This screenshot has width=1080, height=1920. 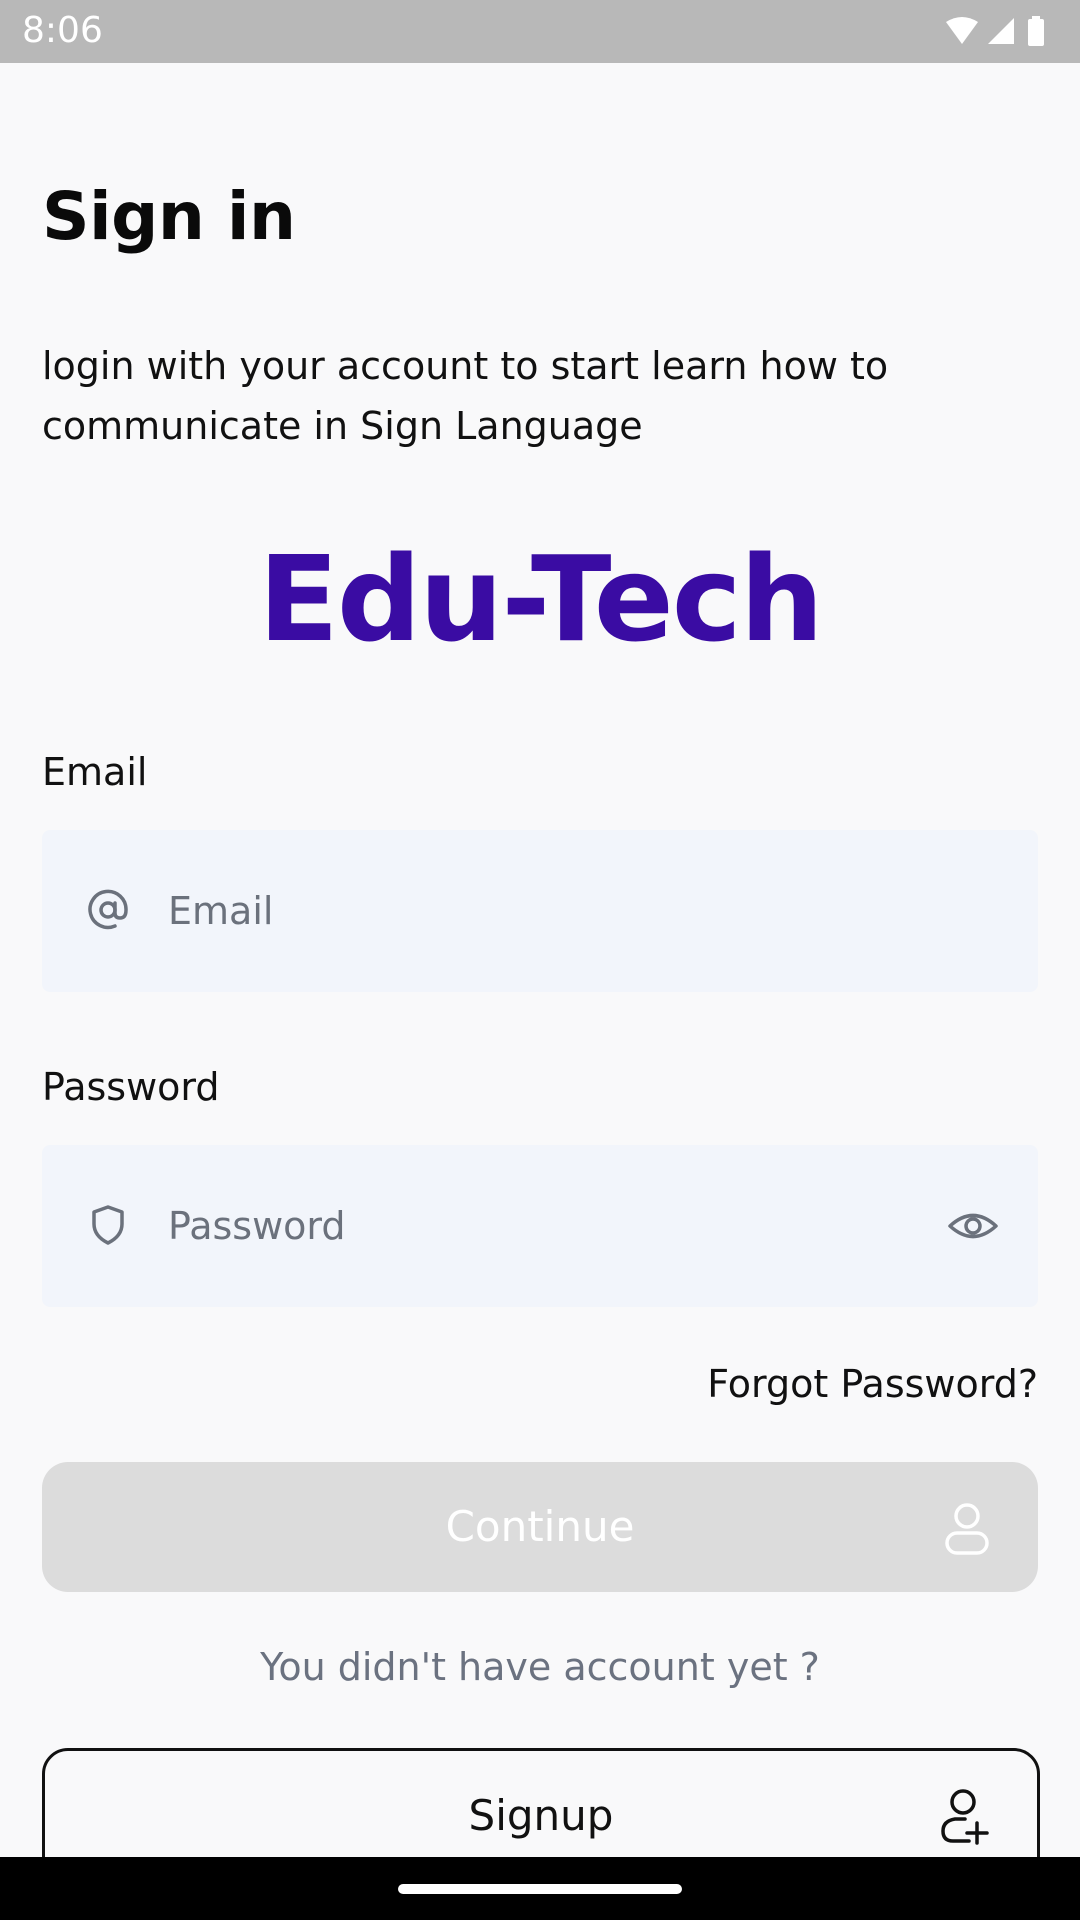 I want to click on eye-icon, so click(x=973, y=1226).